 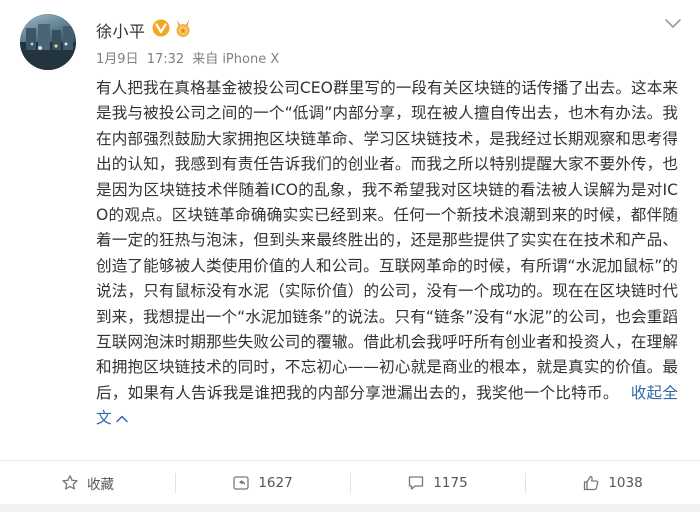 I want to click on chevron-down-icon, so click(x=673, y=24).